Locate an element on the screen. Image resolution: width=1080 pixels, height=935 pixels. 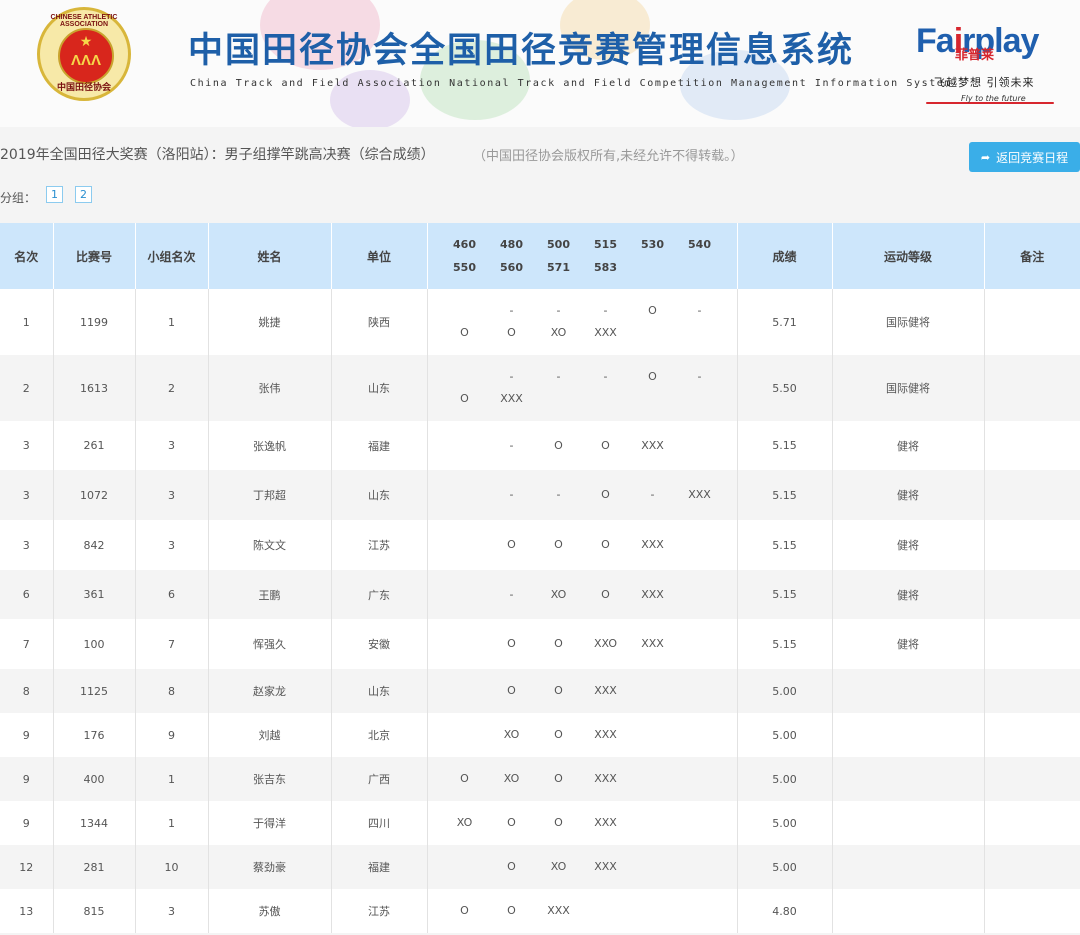
table-row: 3 842 3 陈文文 江苏 O O O XXX 5.15 健将 is located at coordinates (540, 545).